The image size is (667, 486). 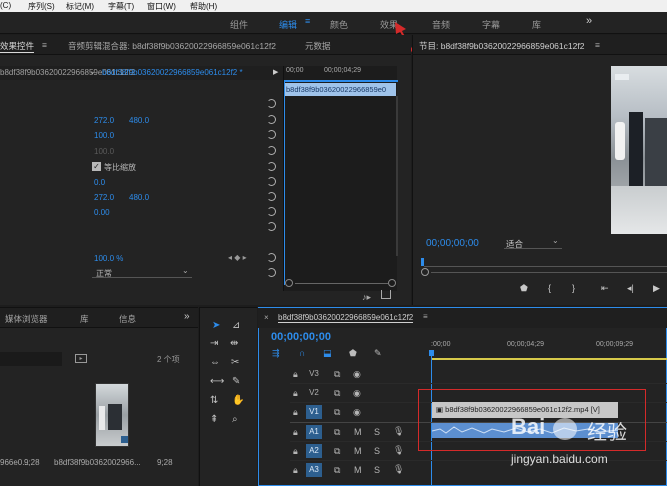 I want to click on tab-libraries: 库, so click(x=84, y=319).